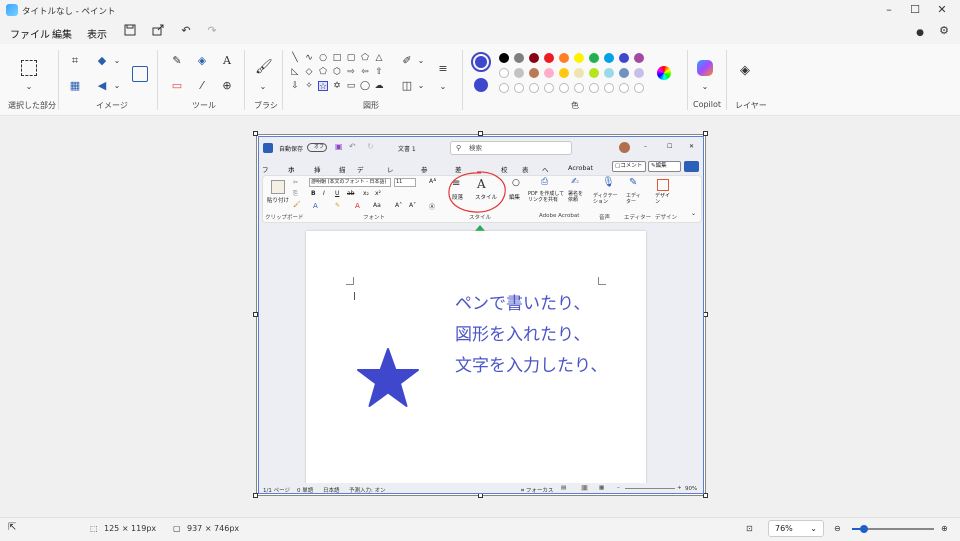  What do you see at coordinates (705, 68) in the screenshot?
I see `copilot-icon` at bounding box center [705, 68].